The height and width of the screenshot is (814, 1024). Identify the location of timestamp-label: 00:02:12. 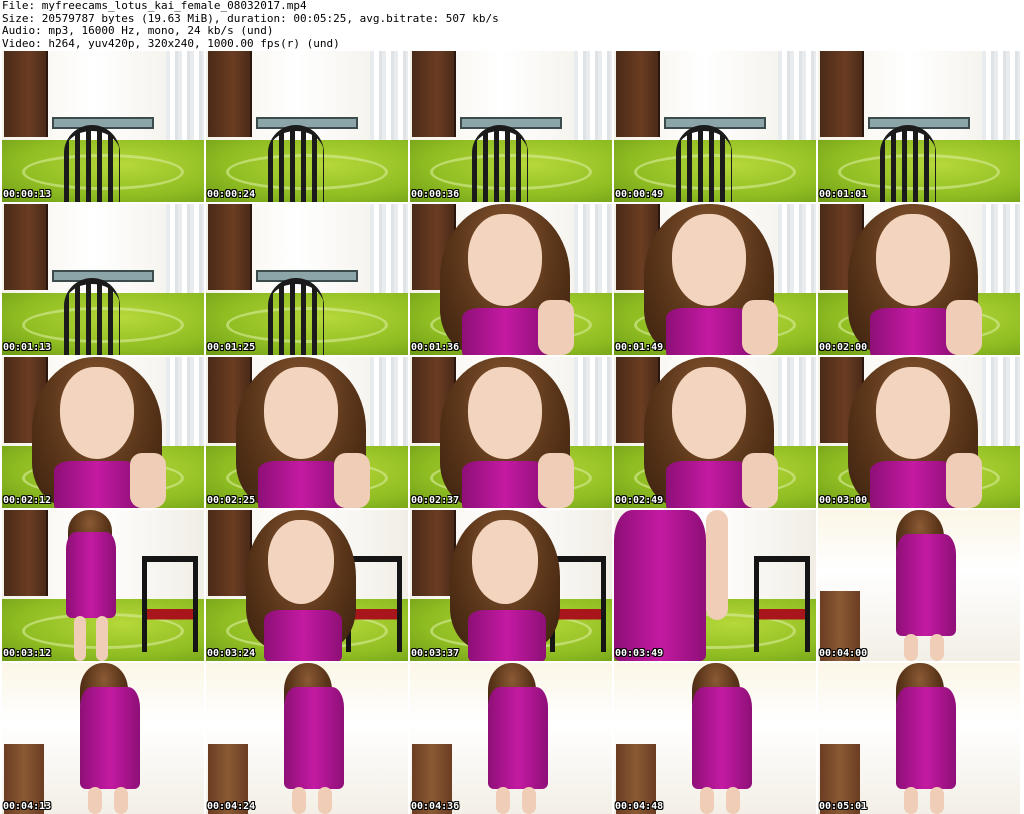
(27, 500).